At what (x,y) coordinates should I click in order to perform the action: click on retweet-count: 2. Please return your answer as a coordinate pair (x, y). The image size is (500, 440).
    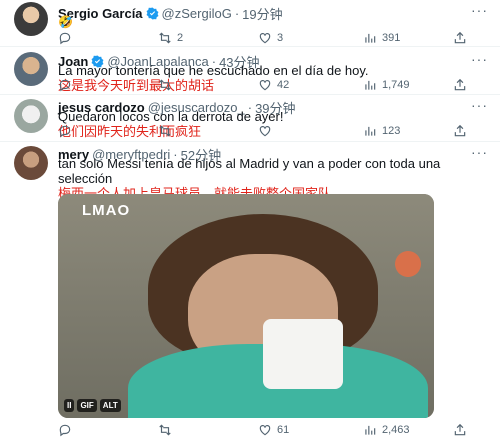
    Looking at the image, I should click on (180, 38).